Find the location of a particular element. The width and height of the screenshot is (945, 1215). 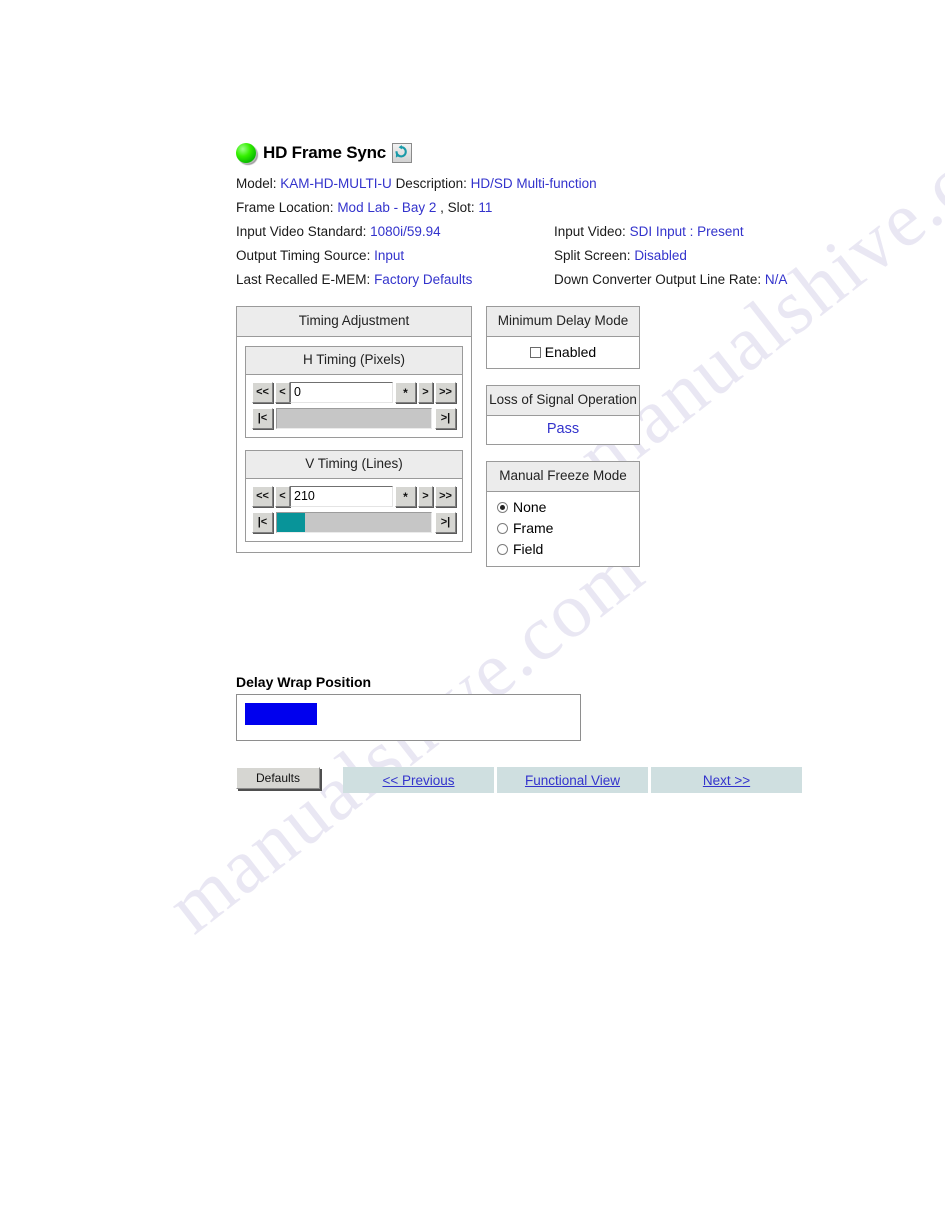

h-timing-fast-forward-button: >> is located at coordinates (445, 392).